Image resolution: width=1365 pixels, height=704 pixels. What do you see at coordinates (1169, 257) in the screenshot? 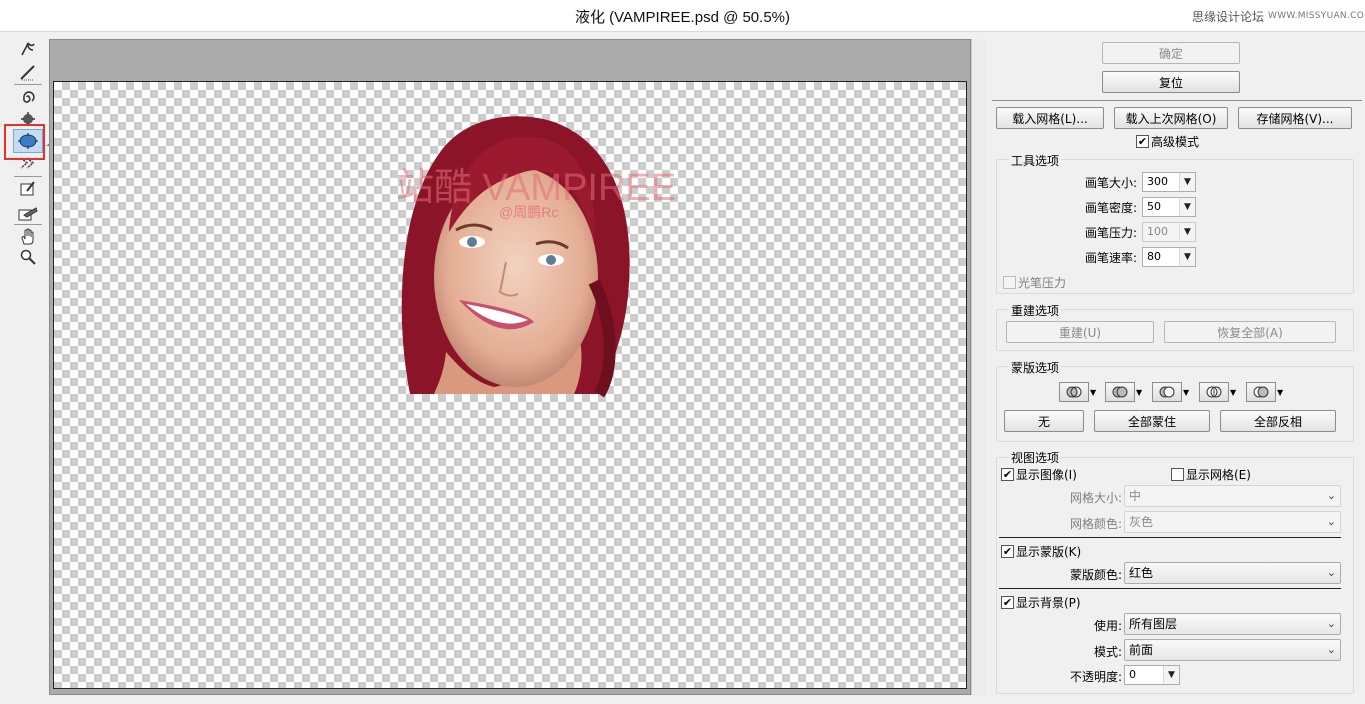
I see `brush-rate-input: 80 ▼` at bounding box center [1169, 257].